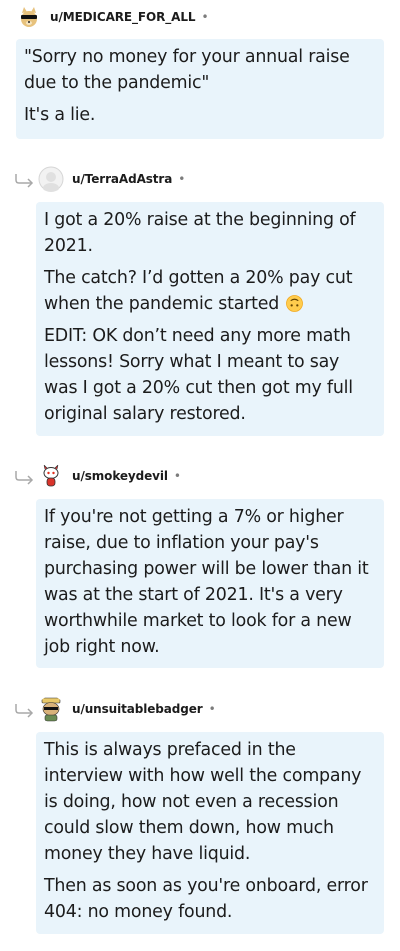  I want to click on badger-avatar-icon, so click(51, 709).